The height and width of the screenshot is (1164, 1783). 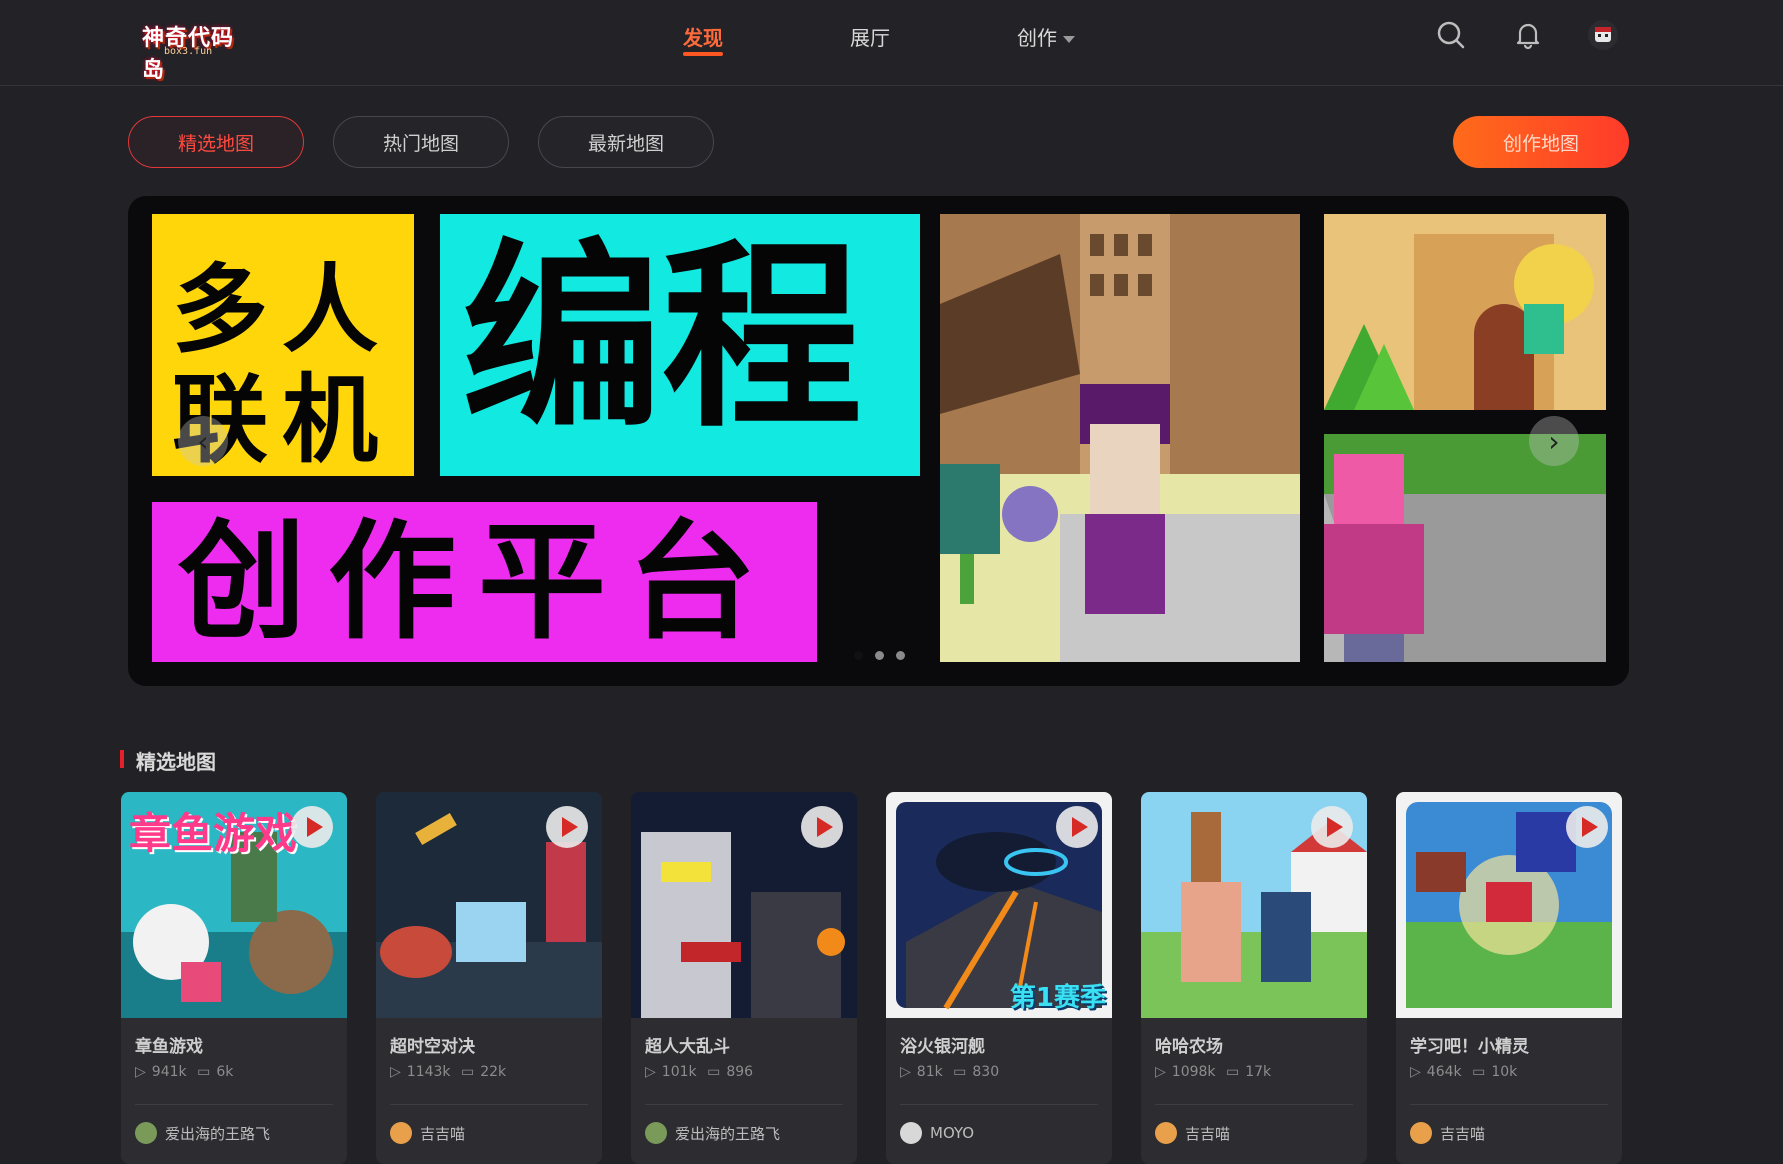 What do you see at coordinates (1258, 1072) in the screenshot?
I see `comment-count: 17k` at bounding box center [1258, 1072].